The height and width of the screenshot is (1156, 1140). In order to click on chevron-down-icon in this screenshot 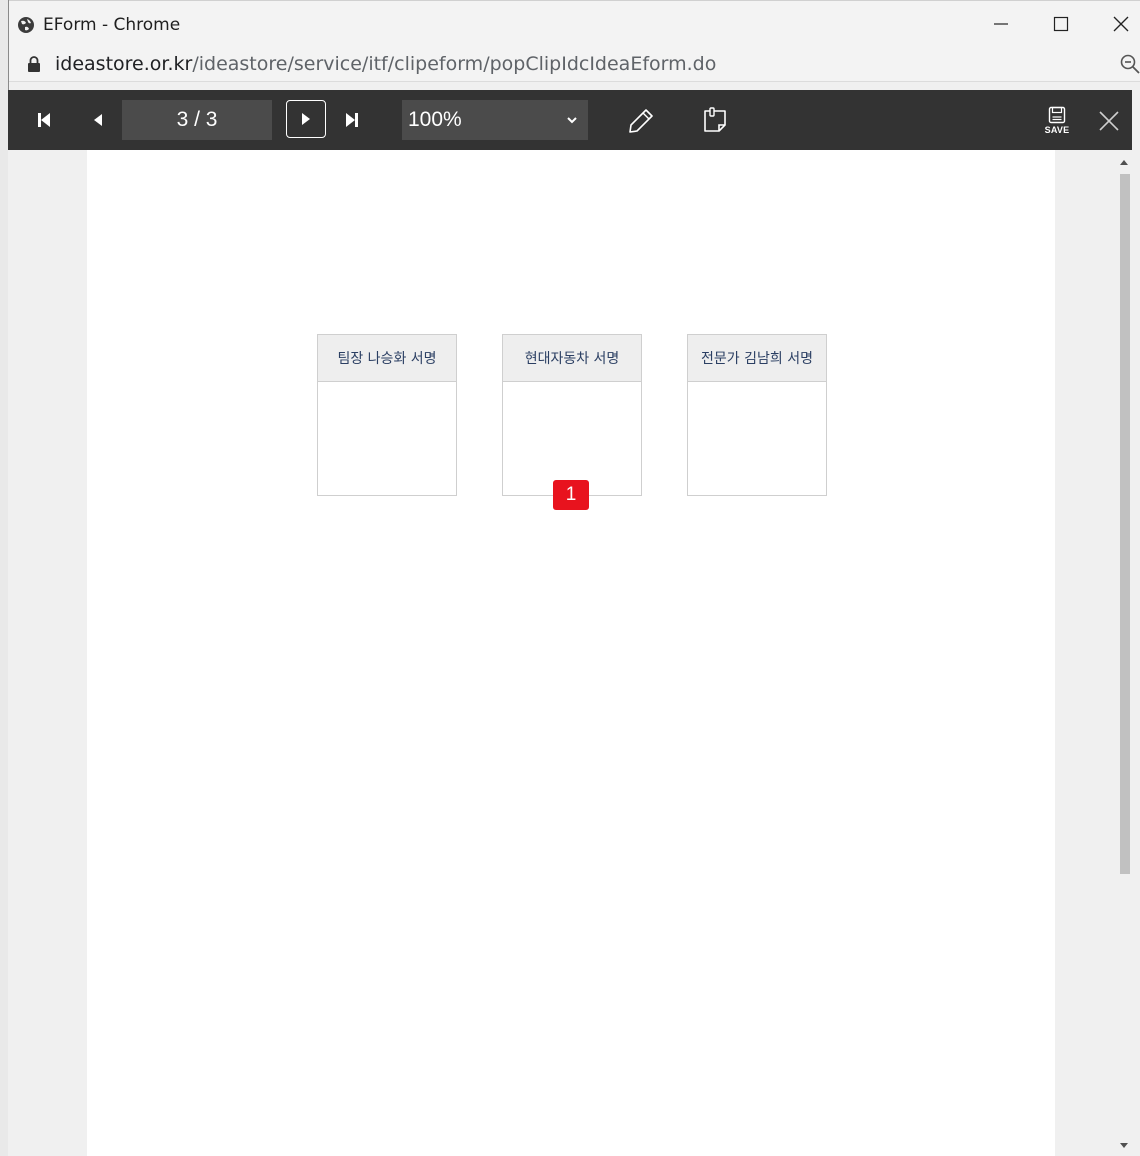, I will do `click(572, 120)`.